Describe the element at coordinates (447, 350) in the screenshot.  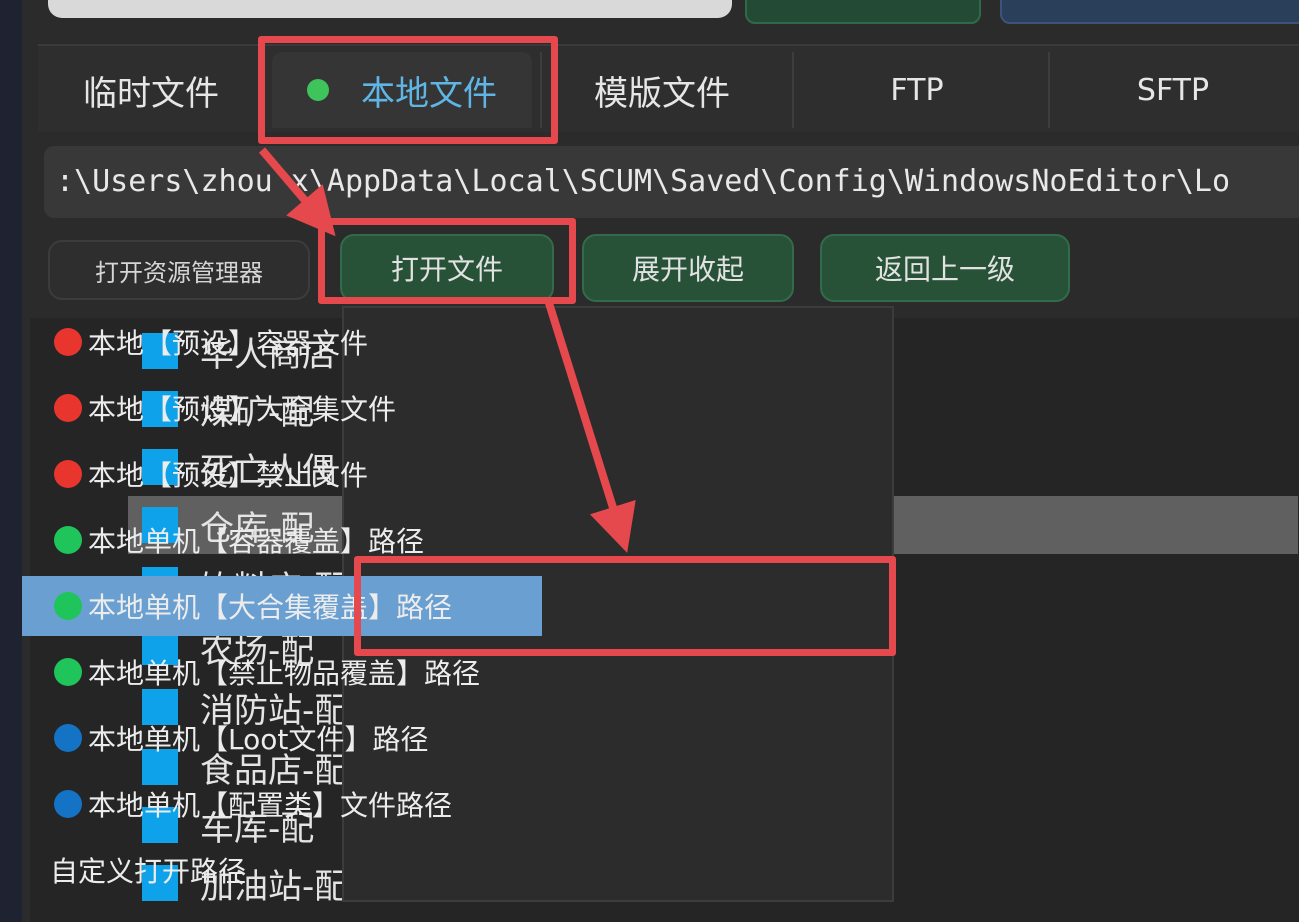
I see `annotation-arrows` at that location.